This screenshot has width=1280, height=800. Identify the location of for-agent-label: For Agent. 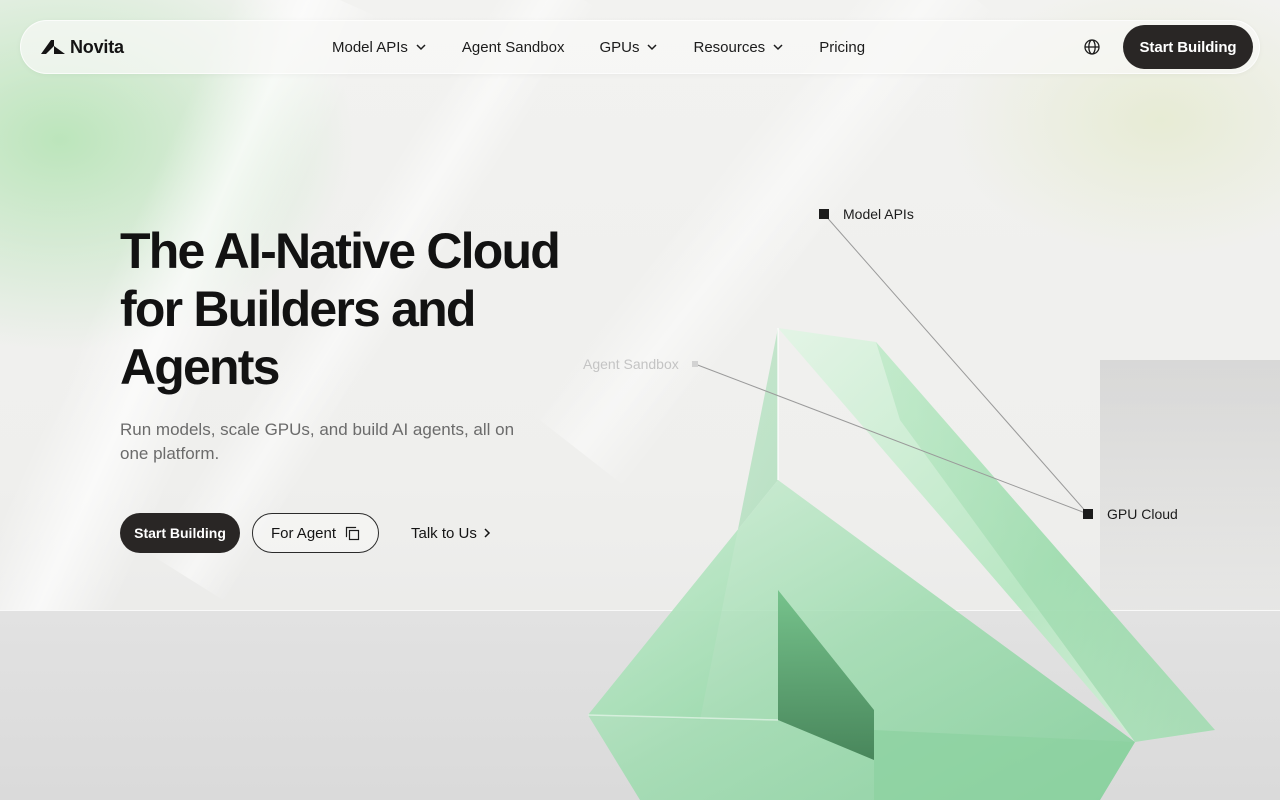
(303, 533).